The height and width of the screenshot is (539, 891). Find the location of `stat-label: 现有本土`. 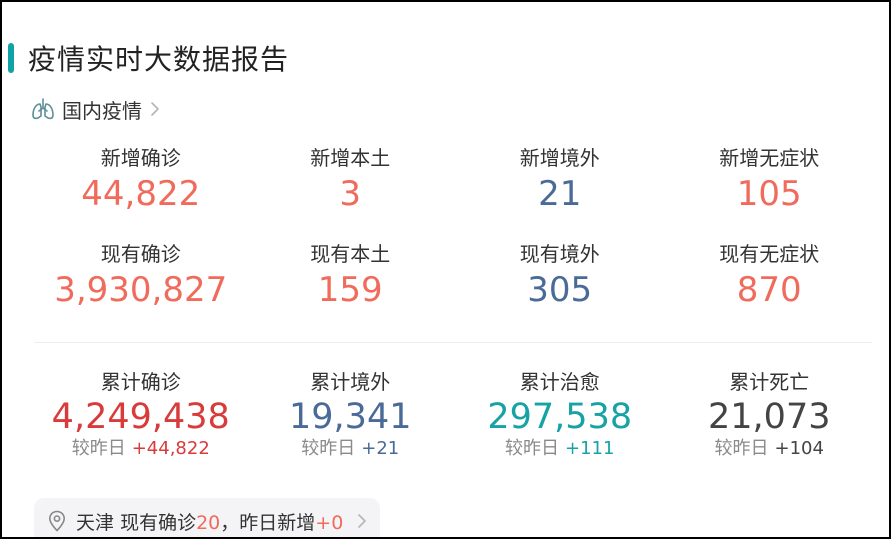

stat-label: 现有本土 is located at coordinates (350, 254).